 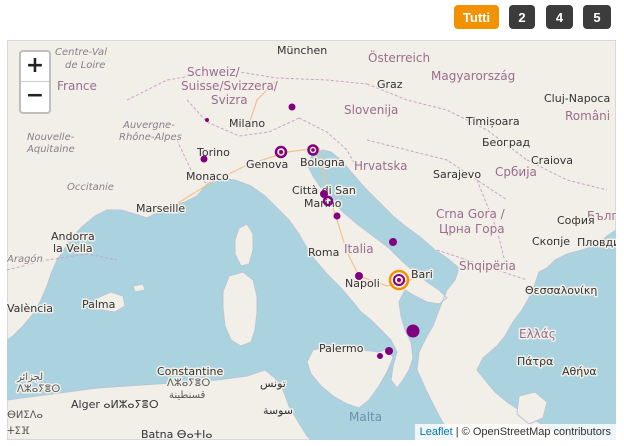 I want to click on label-plovdiv: Пловди, so click(x=596, y=242).